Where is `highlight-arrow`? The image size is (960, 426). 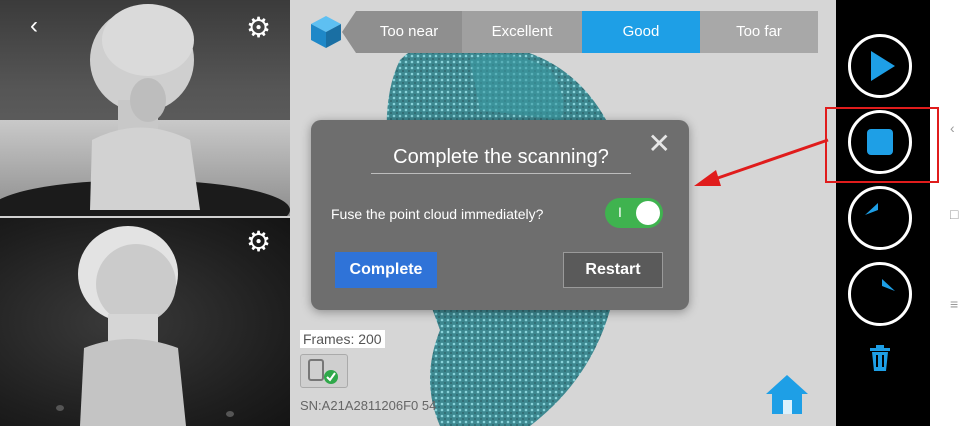 highlight-arrow is located at coordinates (761, 162).